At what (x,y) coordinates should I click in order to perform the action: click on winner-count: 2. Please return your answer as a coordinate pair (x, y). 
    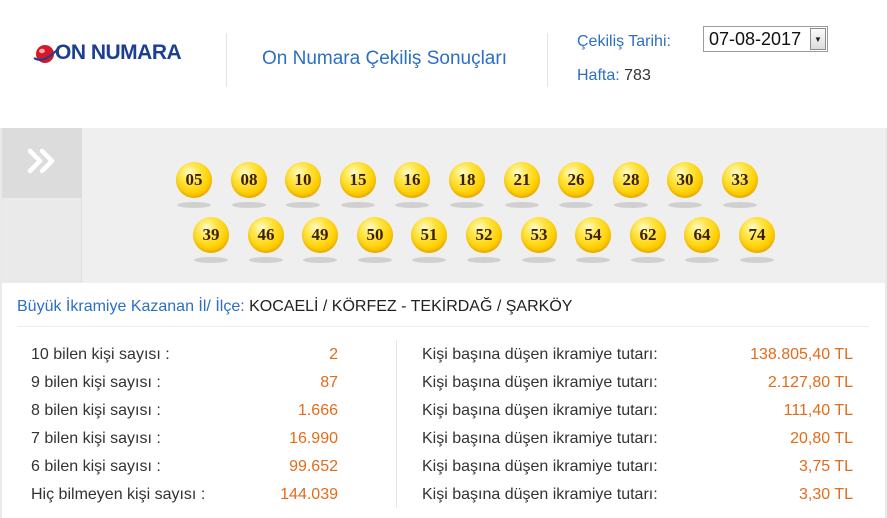
    Looking at the image, I should click on (333, 354).